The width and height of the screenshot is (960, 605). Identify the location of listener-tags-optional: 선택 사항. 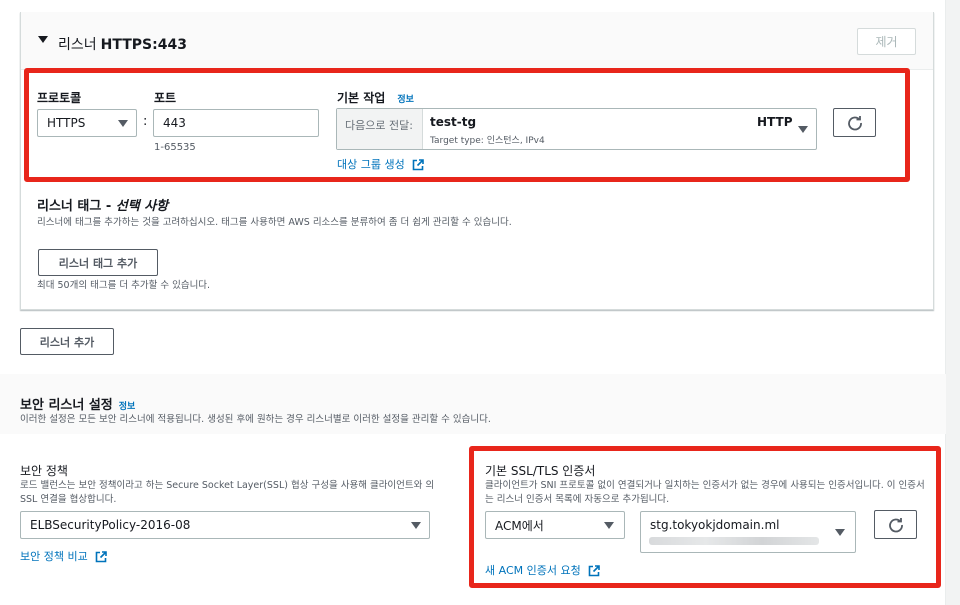
(142, 206).